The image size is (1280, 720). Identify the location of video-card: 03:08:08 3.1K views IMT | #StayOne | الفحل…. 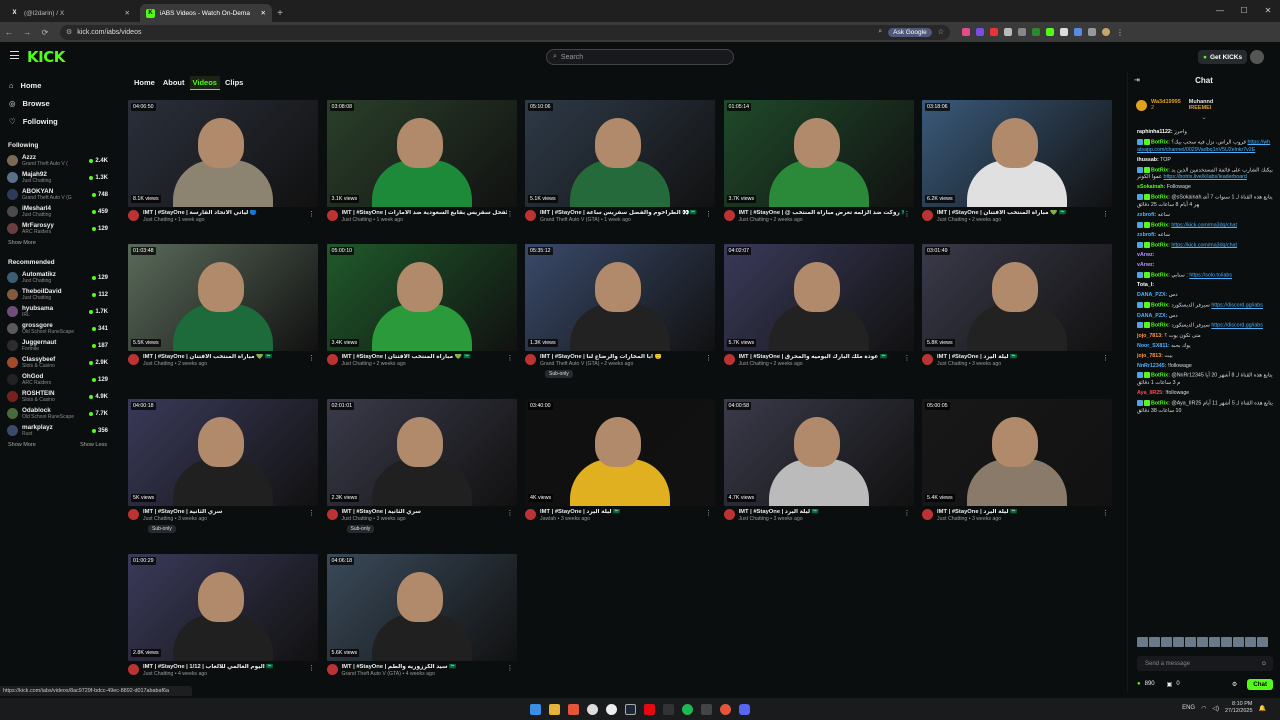
(421, 161).